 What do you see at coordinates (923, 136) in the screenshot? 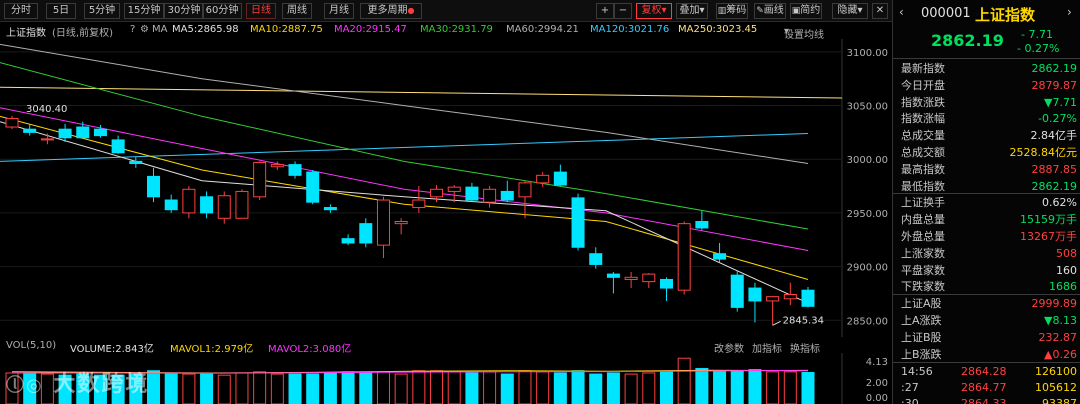
I see `quote-row-label: 总成交量` at bounding box center [923, 136].